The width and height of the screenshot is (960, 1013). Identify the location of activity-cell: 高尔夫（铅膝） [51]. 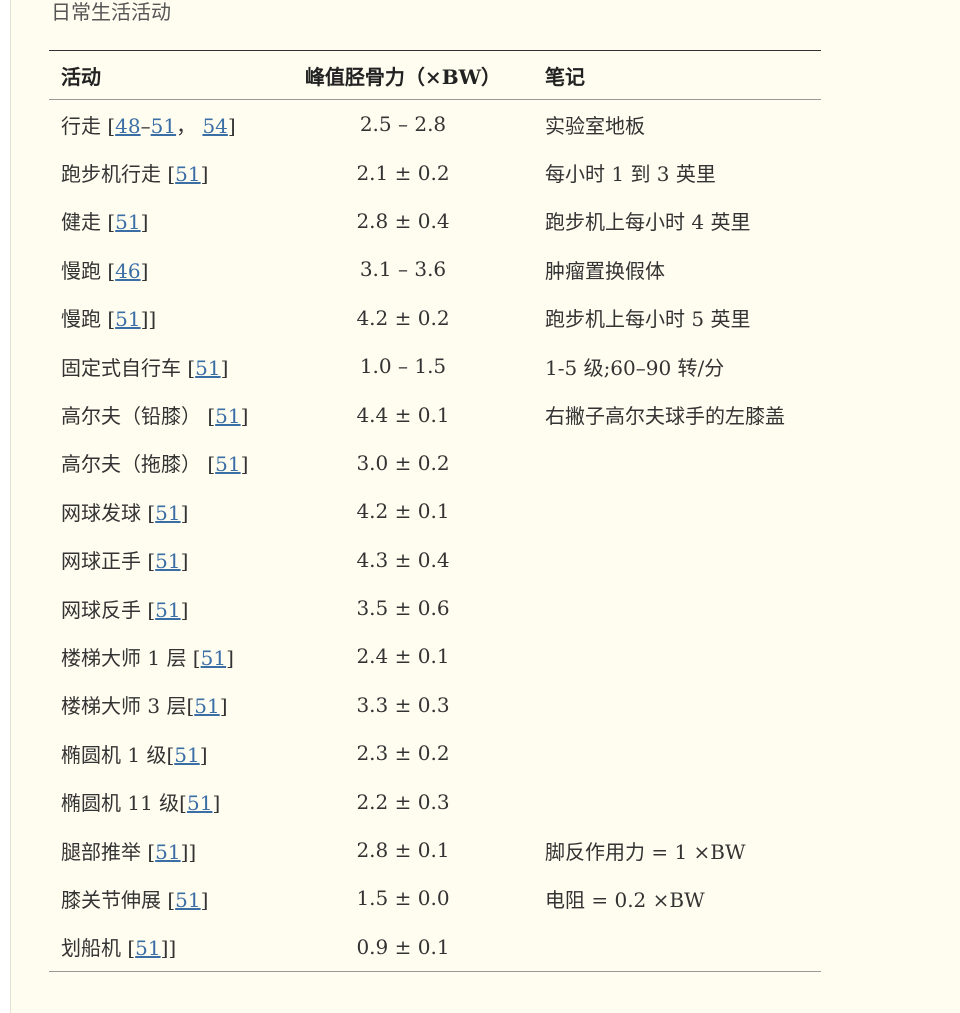
(161, 414).